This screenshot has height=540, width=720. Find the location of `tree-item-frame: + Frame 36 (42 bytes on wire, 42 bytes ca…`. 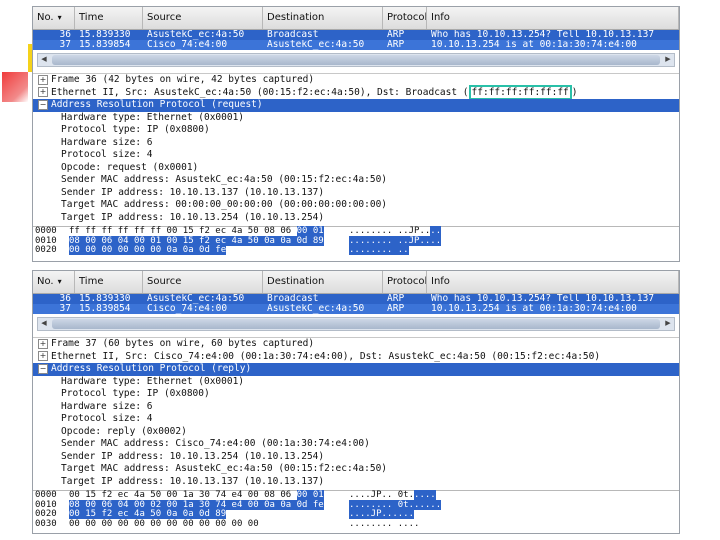

tree-item-frame: + Frame 36 (42 bytes on wire, 42 bytes ca… is located at coordinates (356, 80).